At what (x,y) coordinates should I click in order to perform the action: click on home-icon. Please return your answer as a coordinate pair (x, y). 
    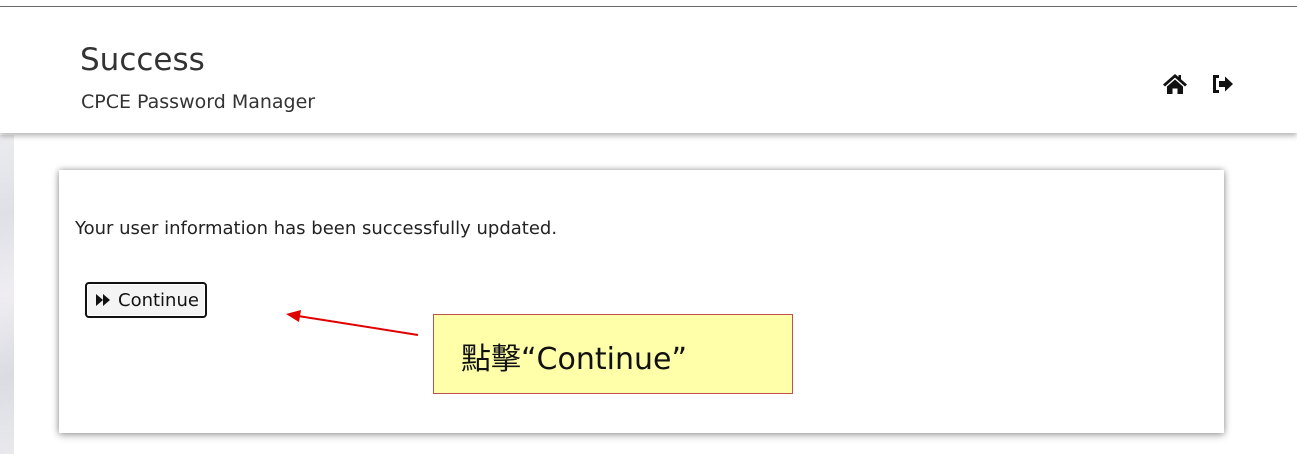
    Looking at the image, I should click on (1175, 84).